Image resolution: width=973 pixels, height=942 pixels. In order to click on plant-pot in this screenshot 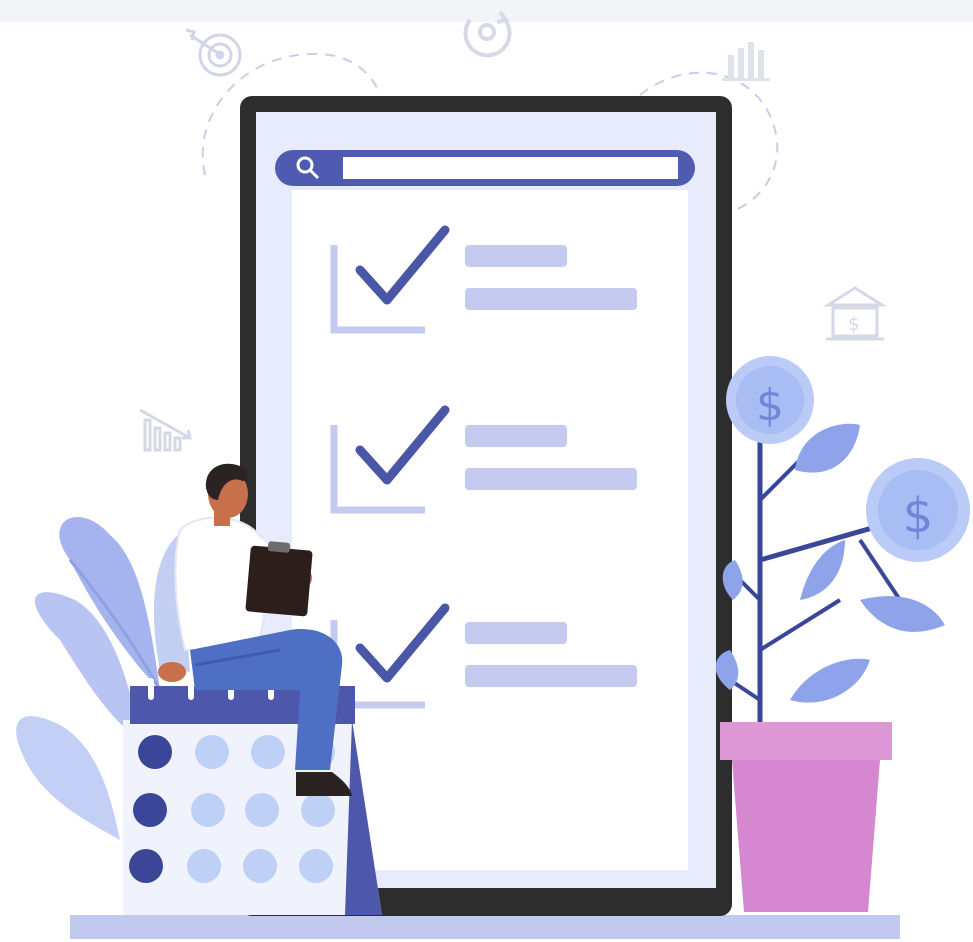, I will do `click(806, 817)`.